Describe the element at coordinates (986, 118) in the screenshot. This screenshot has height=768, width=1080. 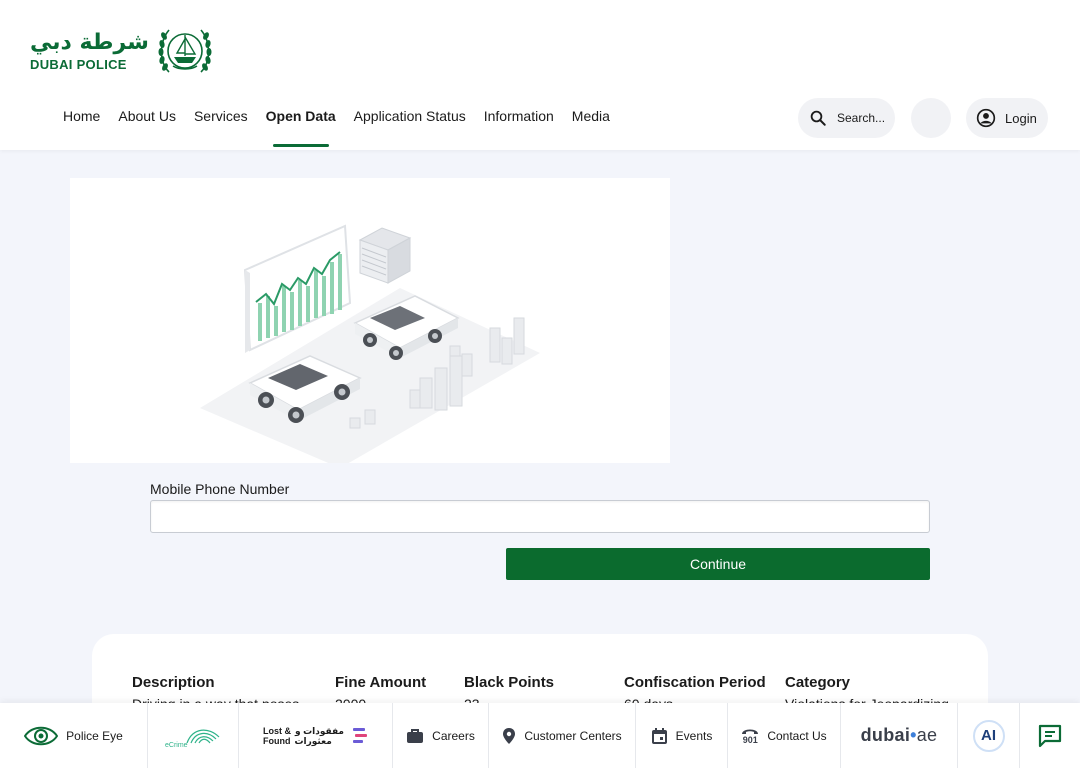
I see `user-account-icon` at that location.